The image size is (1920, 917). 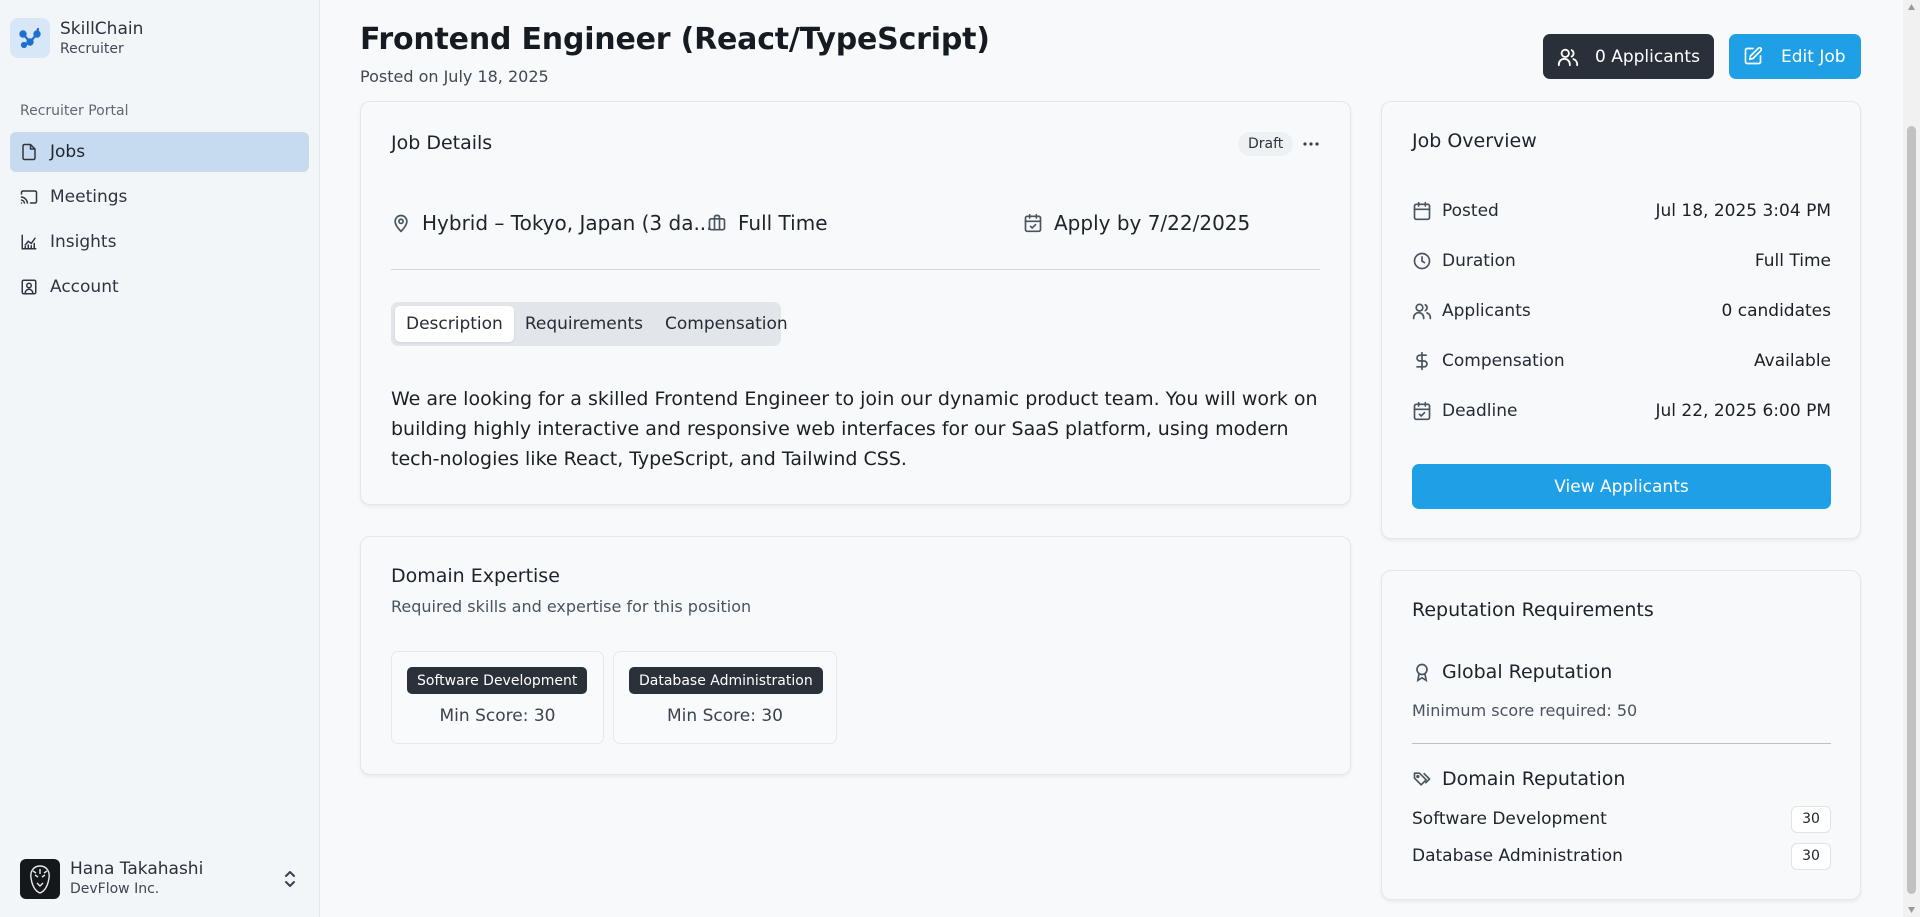 I want to click on scroll-up-arrow-icon, so click(x=1911, y=7).